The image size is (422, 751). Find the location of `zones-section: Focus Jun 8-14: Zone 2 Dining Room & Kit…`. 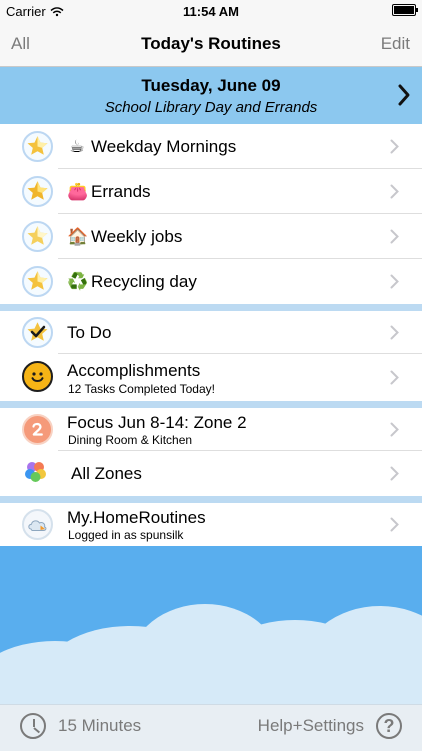

zones-section: Focus Jun 8-14: Zone 2 Dining Room & Kit… is located at coordinates (211, 452).